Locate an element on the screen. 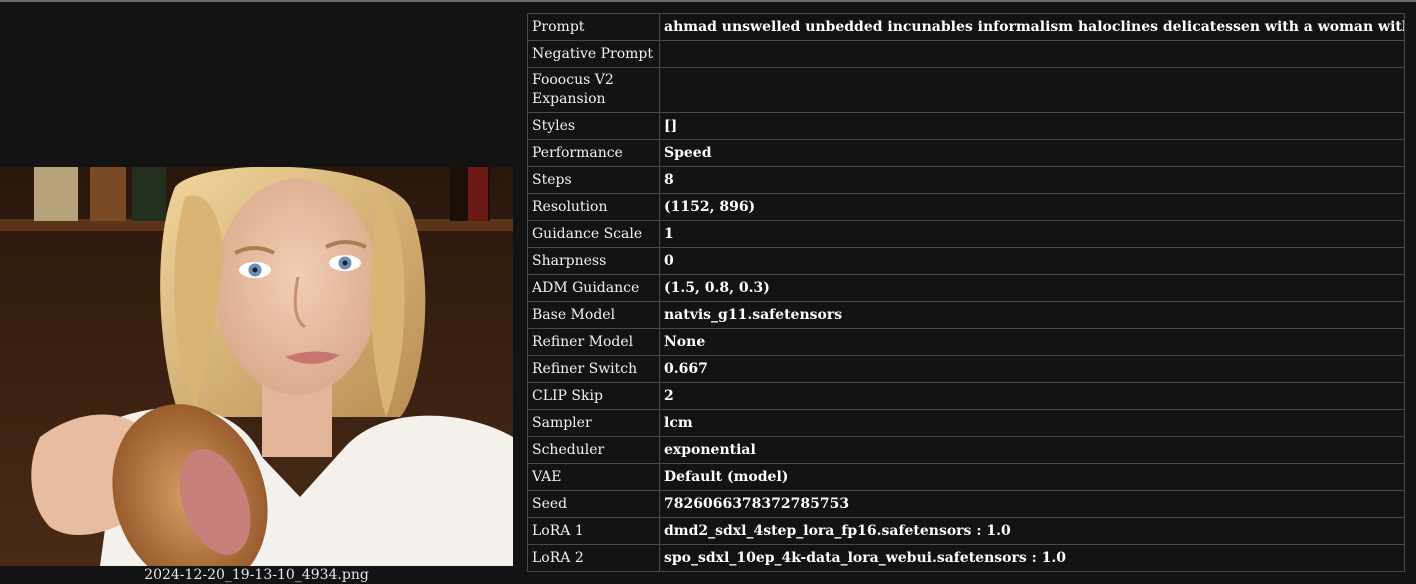  row-value: 7826066378372785753 is located at coordinates (1032, 504).